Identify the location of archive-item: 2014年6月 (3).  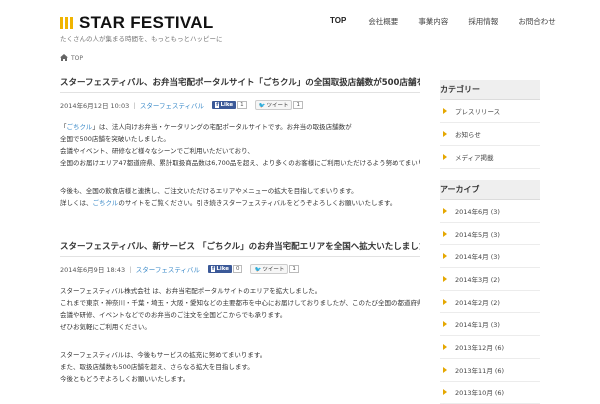
(490, 211).